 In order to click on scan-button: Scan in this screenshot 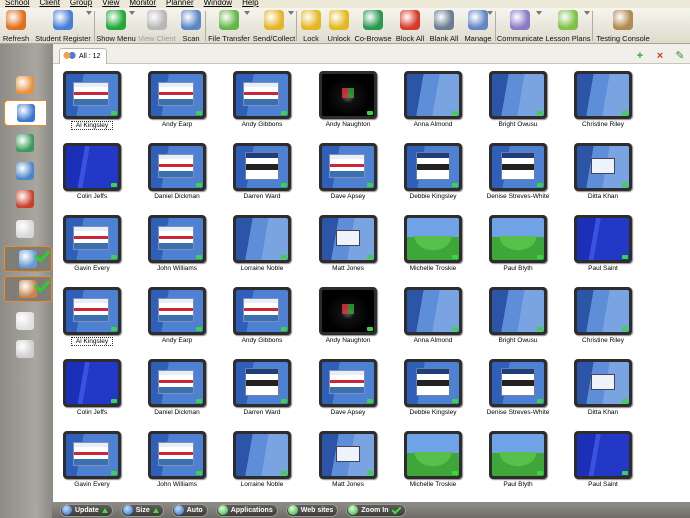, I will do `click(191, 26)`.